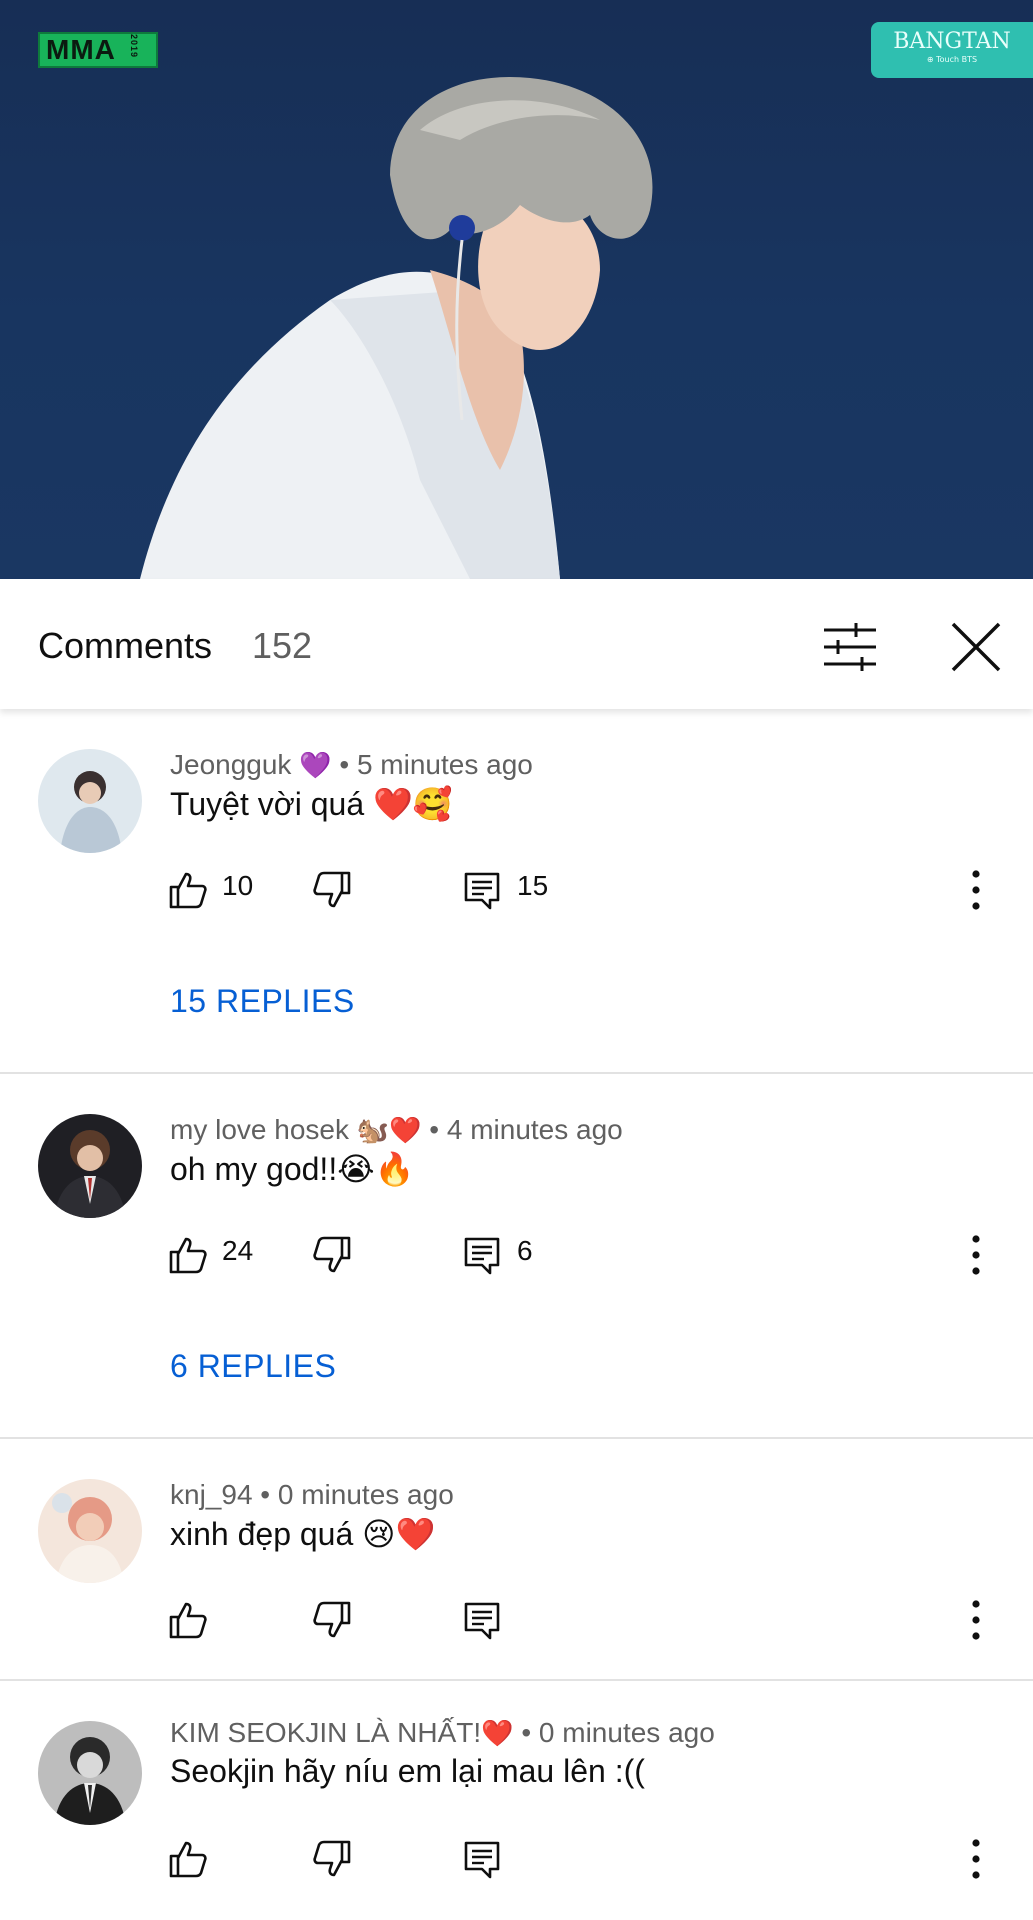  I want to click on comment-actions: 24 6, so click(516, 1255).